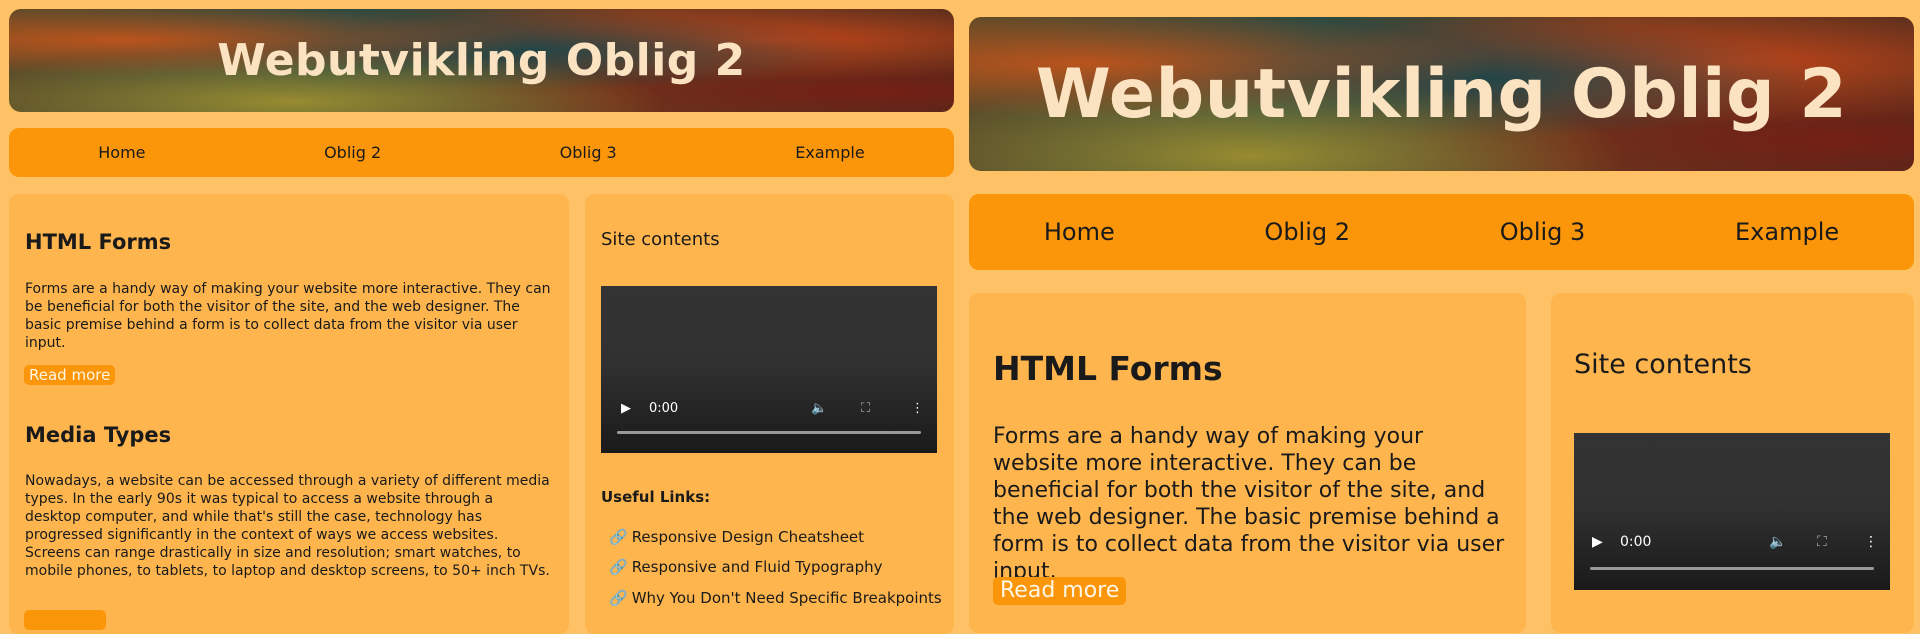  Describe the element at coordinates (98, 435) in the screenshot. I see `heading-media-types: Media Types` at that location.